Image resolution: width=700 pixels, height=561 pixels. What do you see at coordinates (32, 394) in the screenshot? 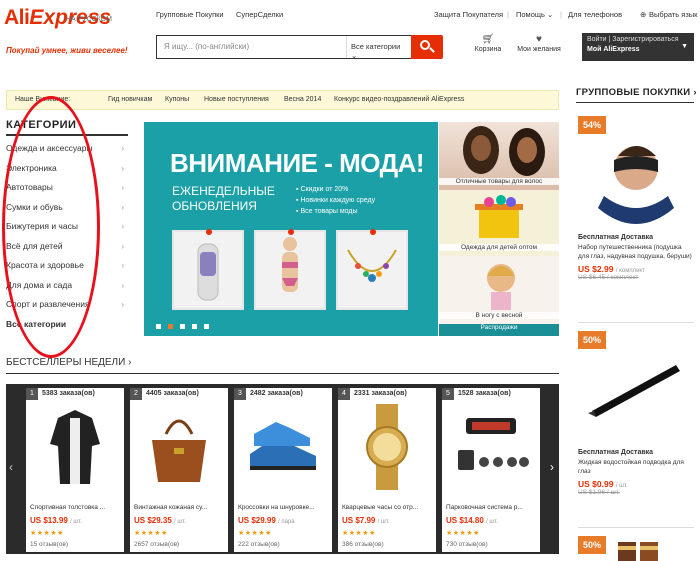
I see `rank-badge: 1` at bounding box center [32, 394].